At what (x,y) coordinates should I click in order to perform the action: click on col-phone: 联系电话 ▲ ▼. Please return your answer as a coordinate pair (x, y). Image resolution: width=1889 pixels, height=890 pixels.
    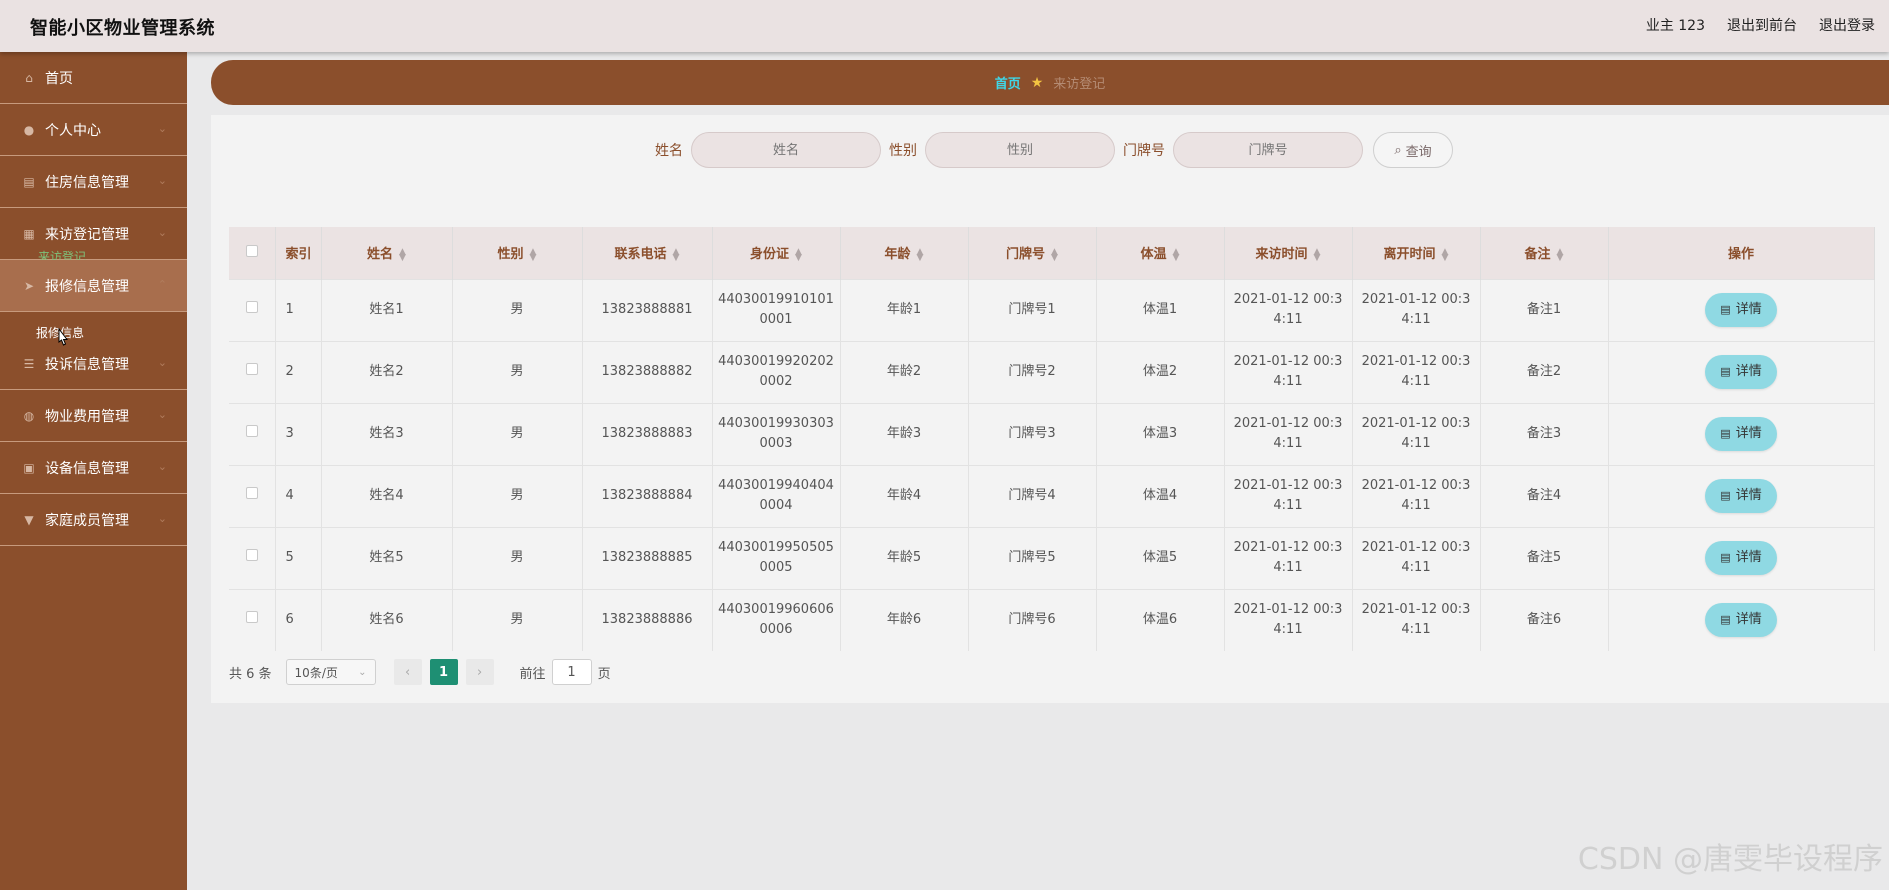
    Looking at the image, I should click on (647, 253).